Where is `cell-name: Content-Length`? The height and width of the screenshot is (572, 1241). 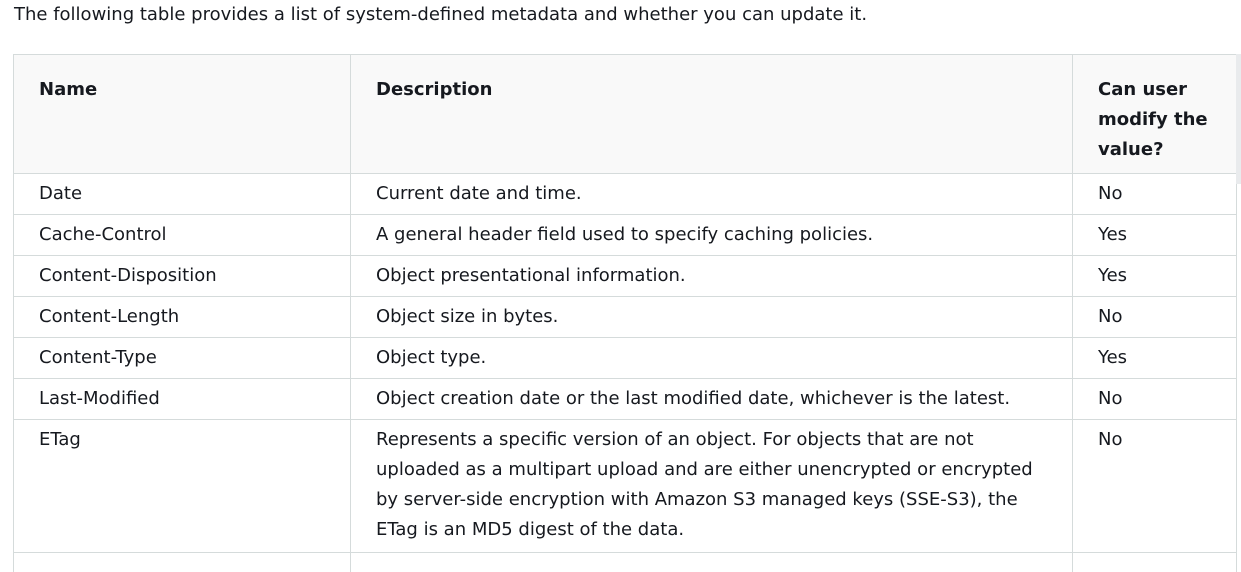 cell-name: Content-Length is located at coordinates (182, 317).